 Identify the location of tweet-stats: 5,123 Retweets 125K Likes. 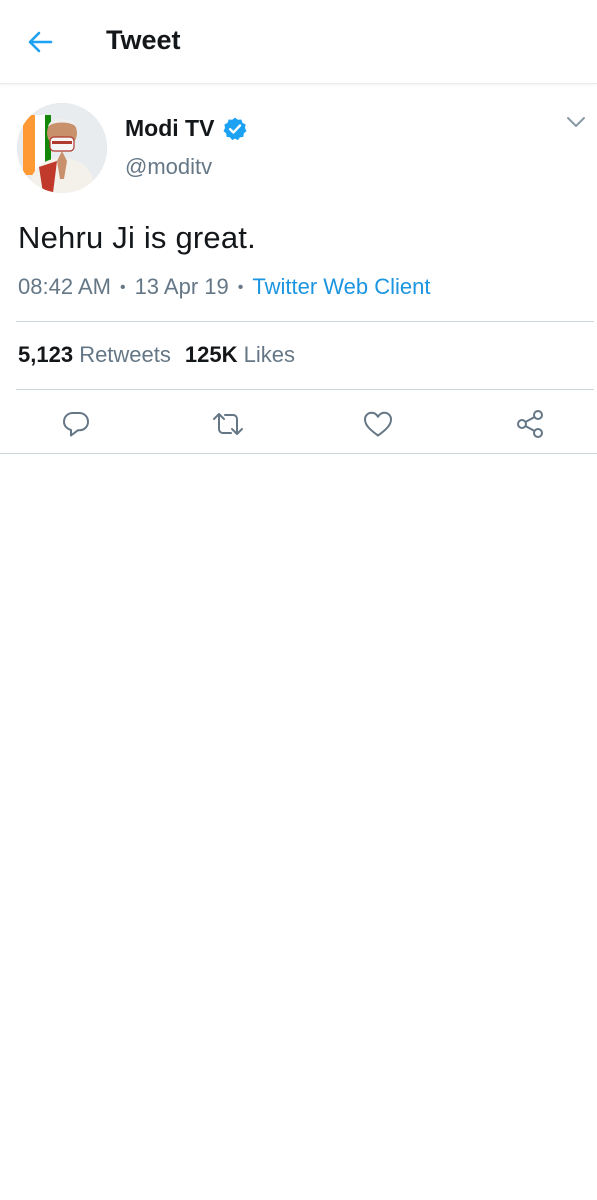
(156, 355).